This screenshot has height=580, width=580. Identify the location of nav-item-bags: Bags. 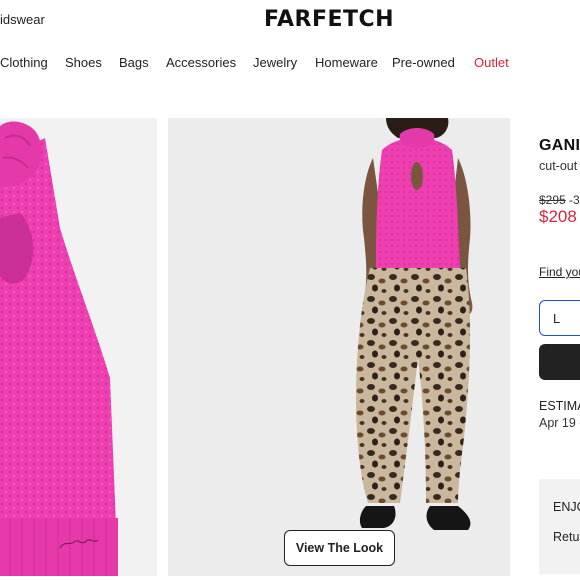
(134, 62).